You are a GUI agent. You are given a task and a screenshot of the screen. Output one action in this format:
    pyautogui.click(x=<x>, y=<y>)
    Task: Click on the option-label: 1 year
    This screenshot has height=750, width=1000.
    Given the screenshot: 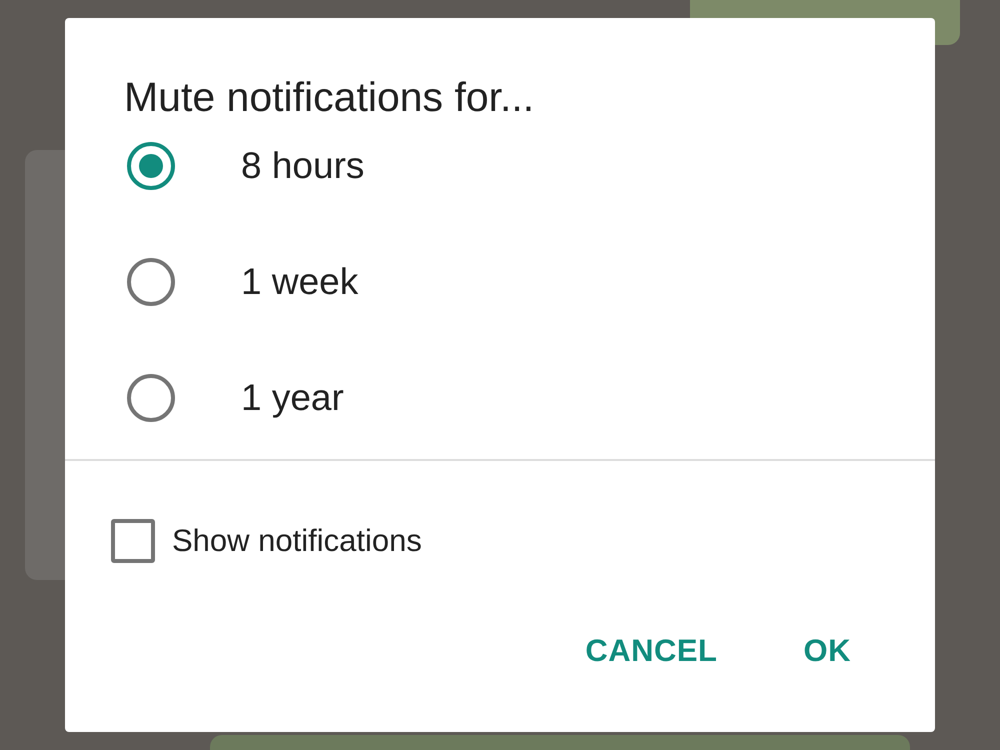 What is the action you would take?
    pyautogui.click(x=292, y=398)
    